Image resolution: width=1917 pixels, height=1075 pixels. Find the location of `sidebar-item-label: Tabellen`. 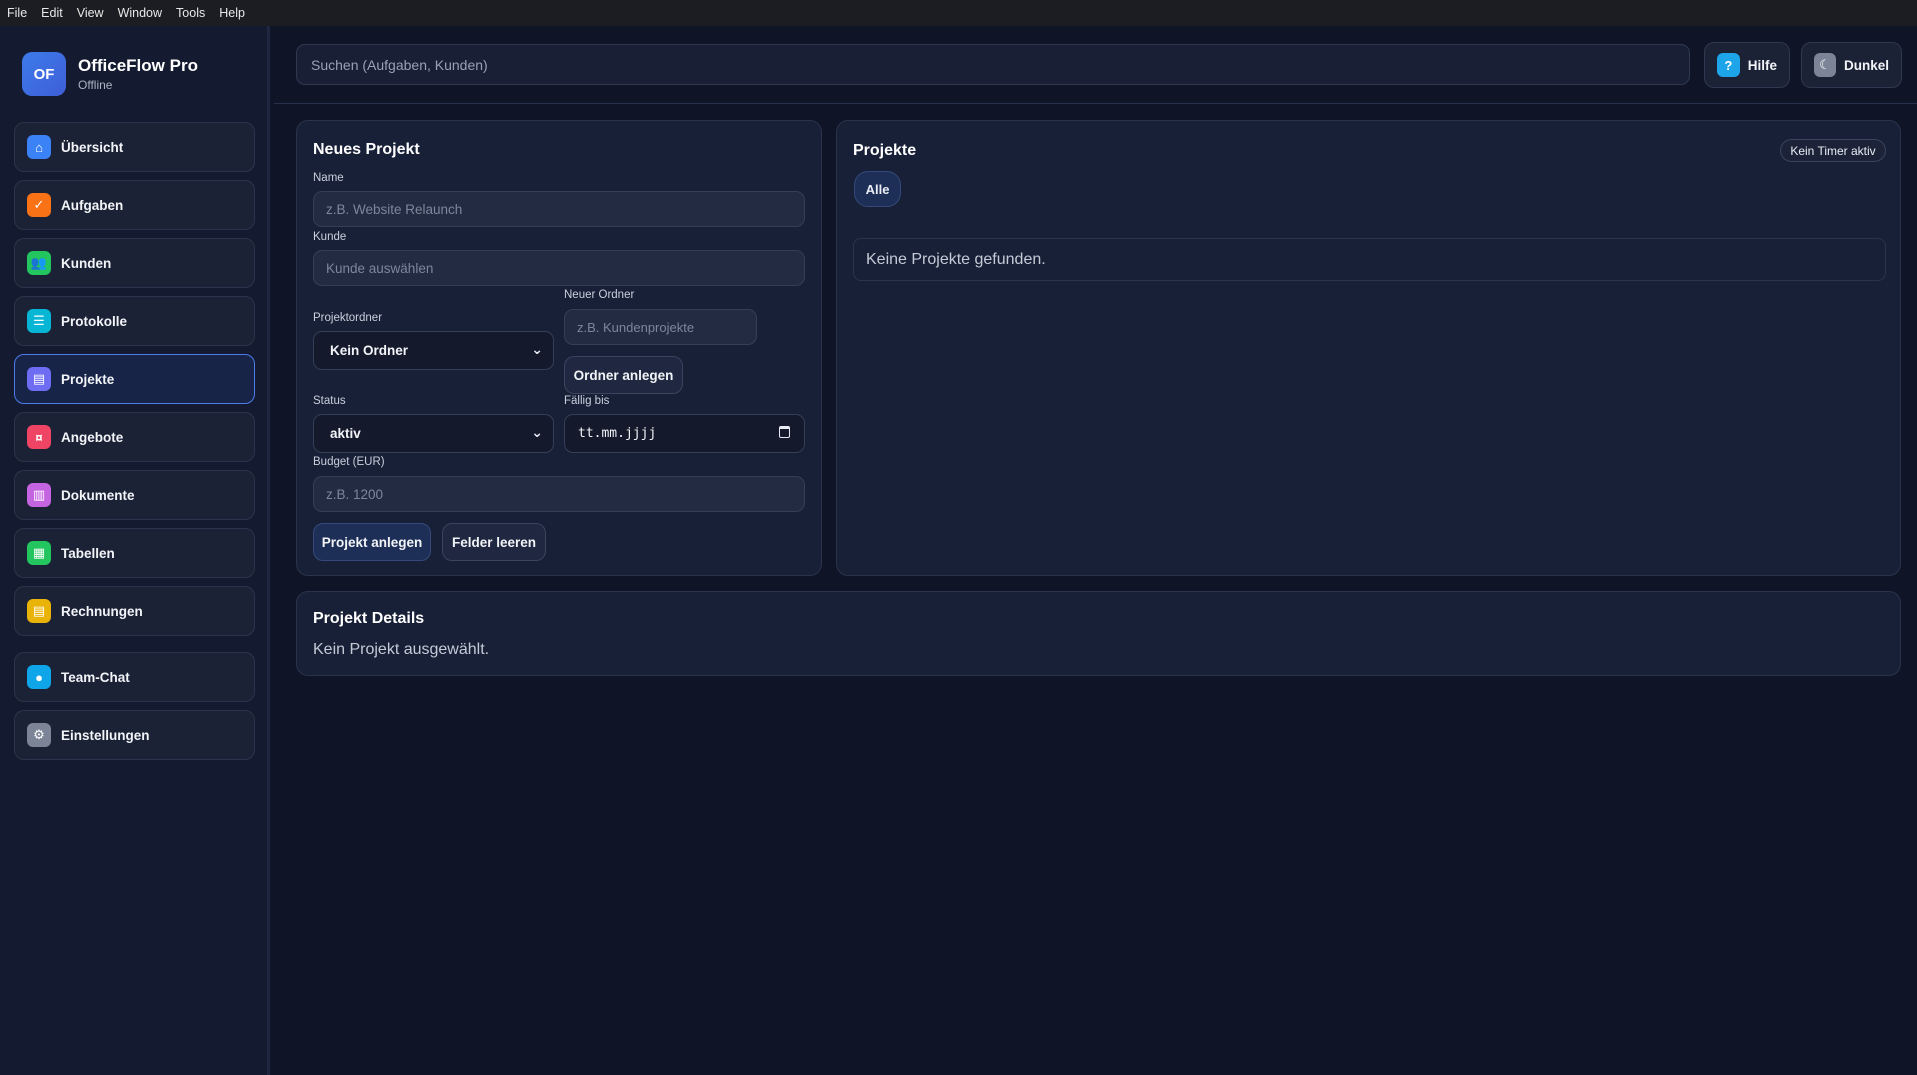

sidebar-item-label: Tabellen is located at coordinates (88, 553).